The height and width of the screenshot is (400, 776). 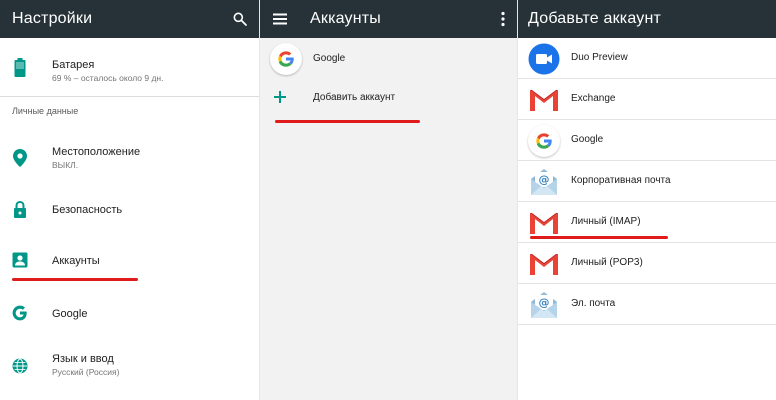 What do you see at coordinates (607, 262) in the screenshot?
I see `personal-pop3-label: Личный (POP3)` at bounding box center [607, 262].